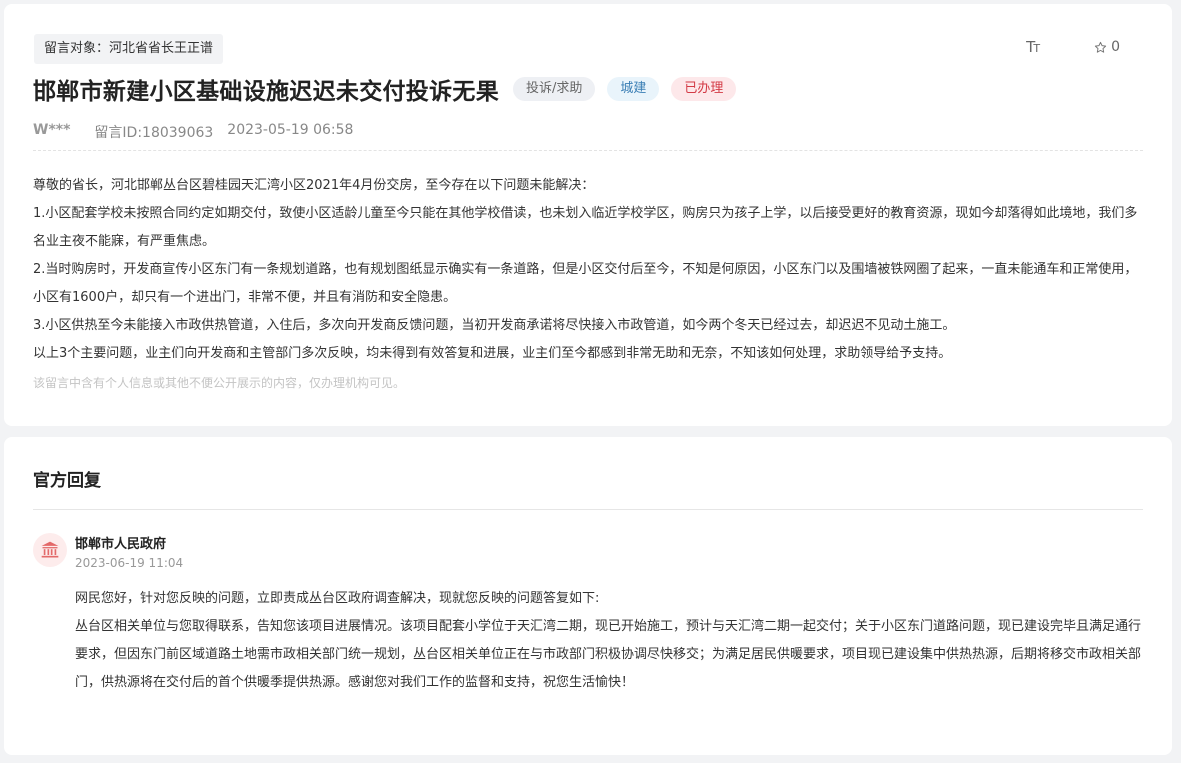 This screenshot has width=1181, height=763. I want to click on avatar, so click(50, 550).